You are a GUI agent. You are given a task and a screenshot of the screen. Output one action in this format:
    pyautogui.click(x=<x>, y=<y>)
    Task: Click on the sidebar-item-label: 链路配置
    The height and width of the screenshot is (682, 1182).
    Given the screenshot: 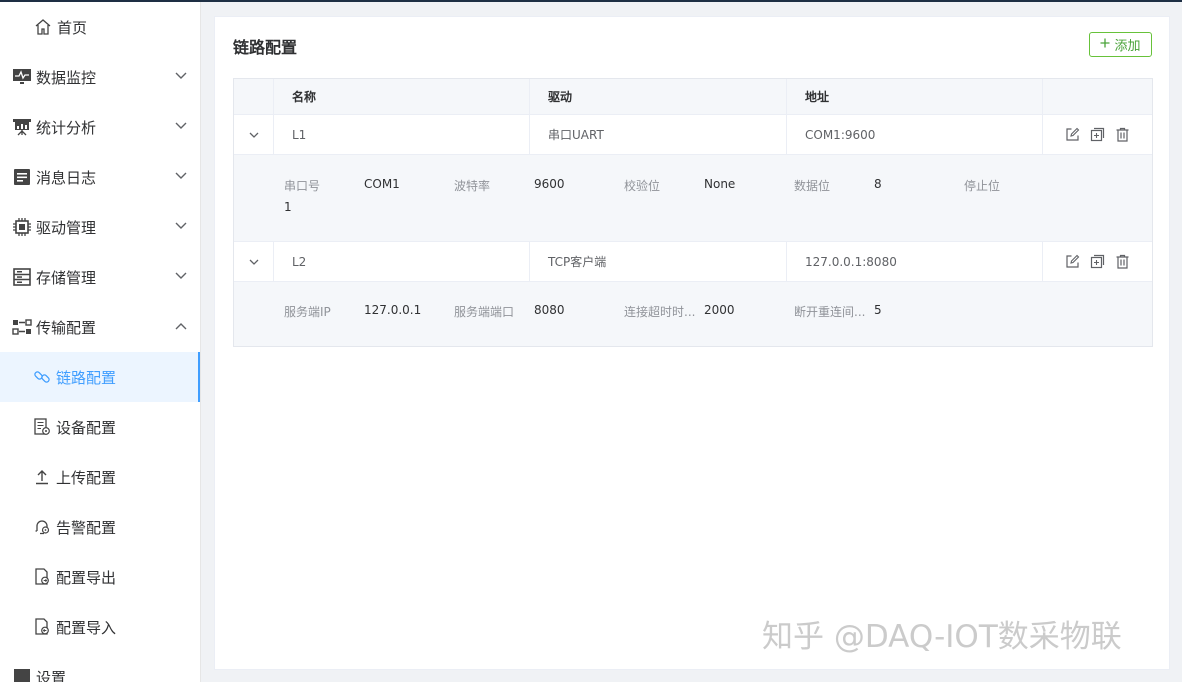 What is the action you would take?
    pyautogui.click(x=86, y=377)
    